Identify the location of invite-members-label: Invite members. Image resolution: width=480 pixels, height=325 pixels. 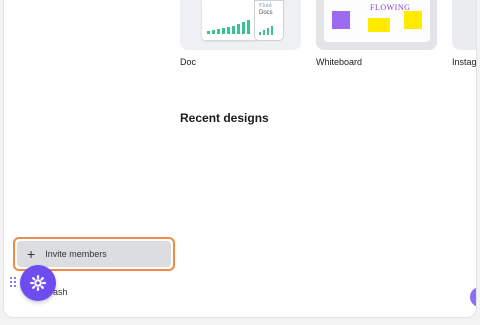
(76, 254).